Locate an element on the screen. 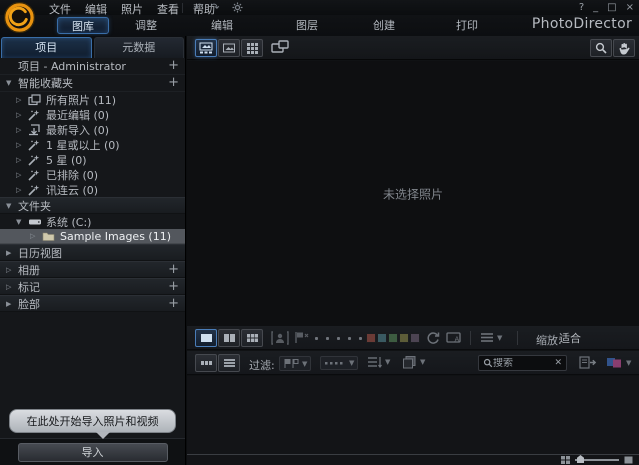 The height and width of the screenshot is (465, 639). tree-item: ▷ 最近编辑 (0) is located at coordinates (92, 114).